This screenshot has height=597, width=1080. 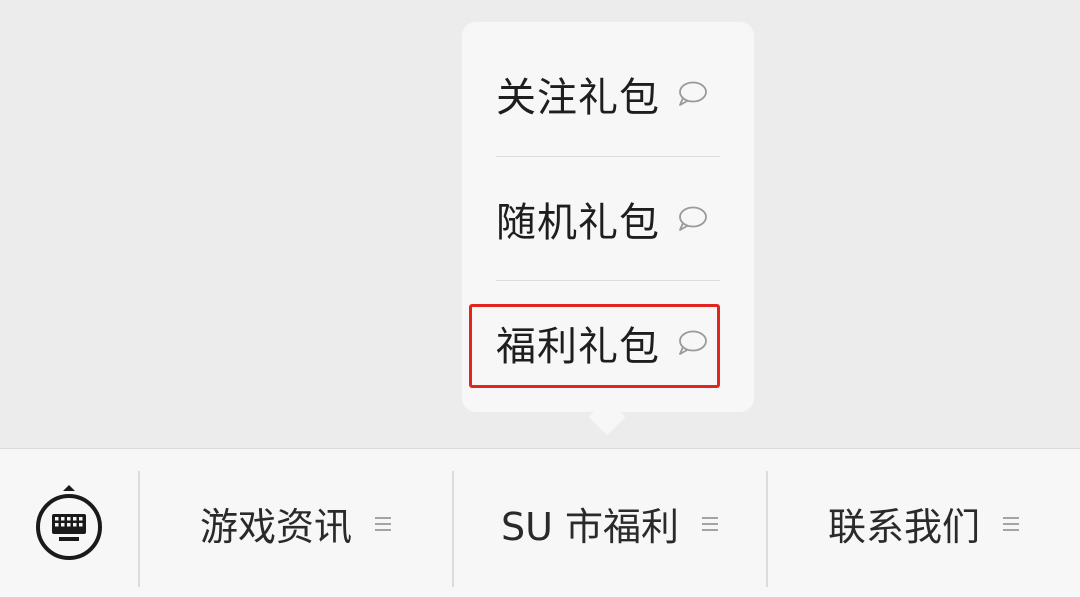 I want to click on menu-su-welfare: SU 市福利, so click(x=610, y=523).